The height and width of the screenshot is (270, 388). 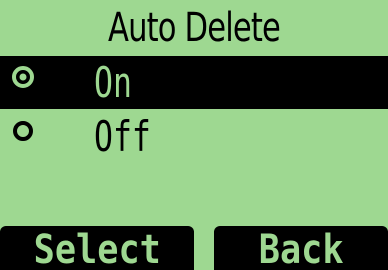 What do you see at coordinates (23, 131) in the screenshot?
I see `radio-unselected-icon` at bounding box center [23, 131].